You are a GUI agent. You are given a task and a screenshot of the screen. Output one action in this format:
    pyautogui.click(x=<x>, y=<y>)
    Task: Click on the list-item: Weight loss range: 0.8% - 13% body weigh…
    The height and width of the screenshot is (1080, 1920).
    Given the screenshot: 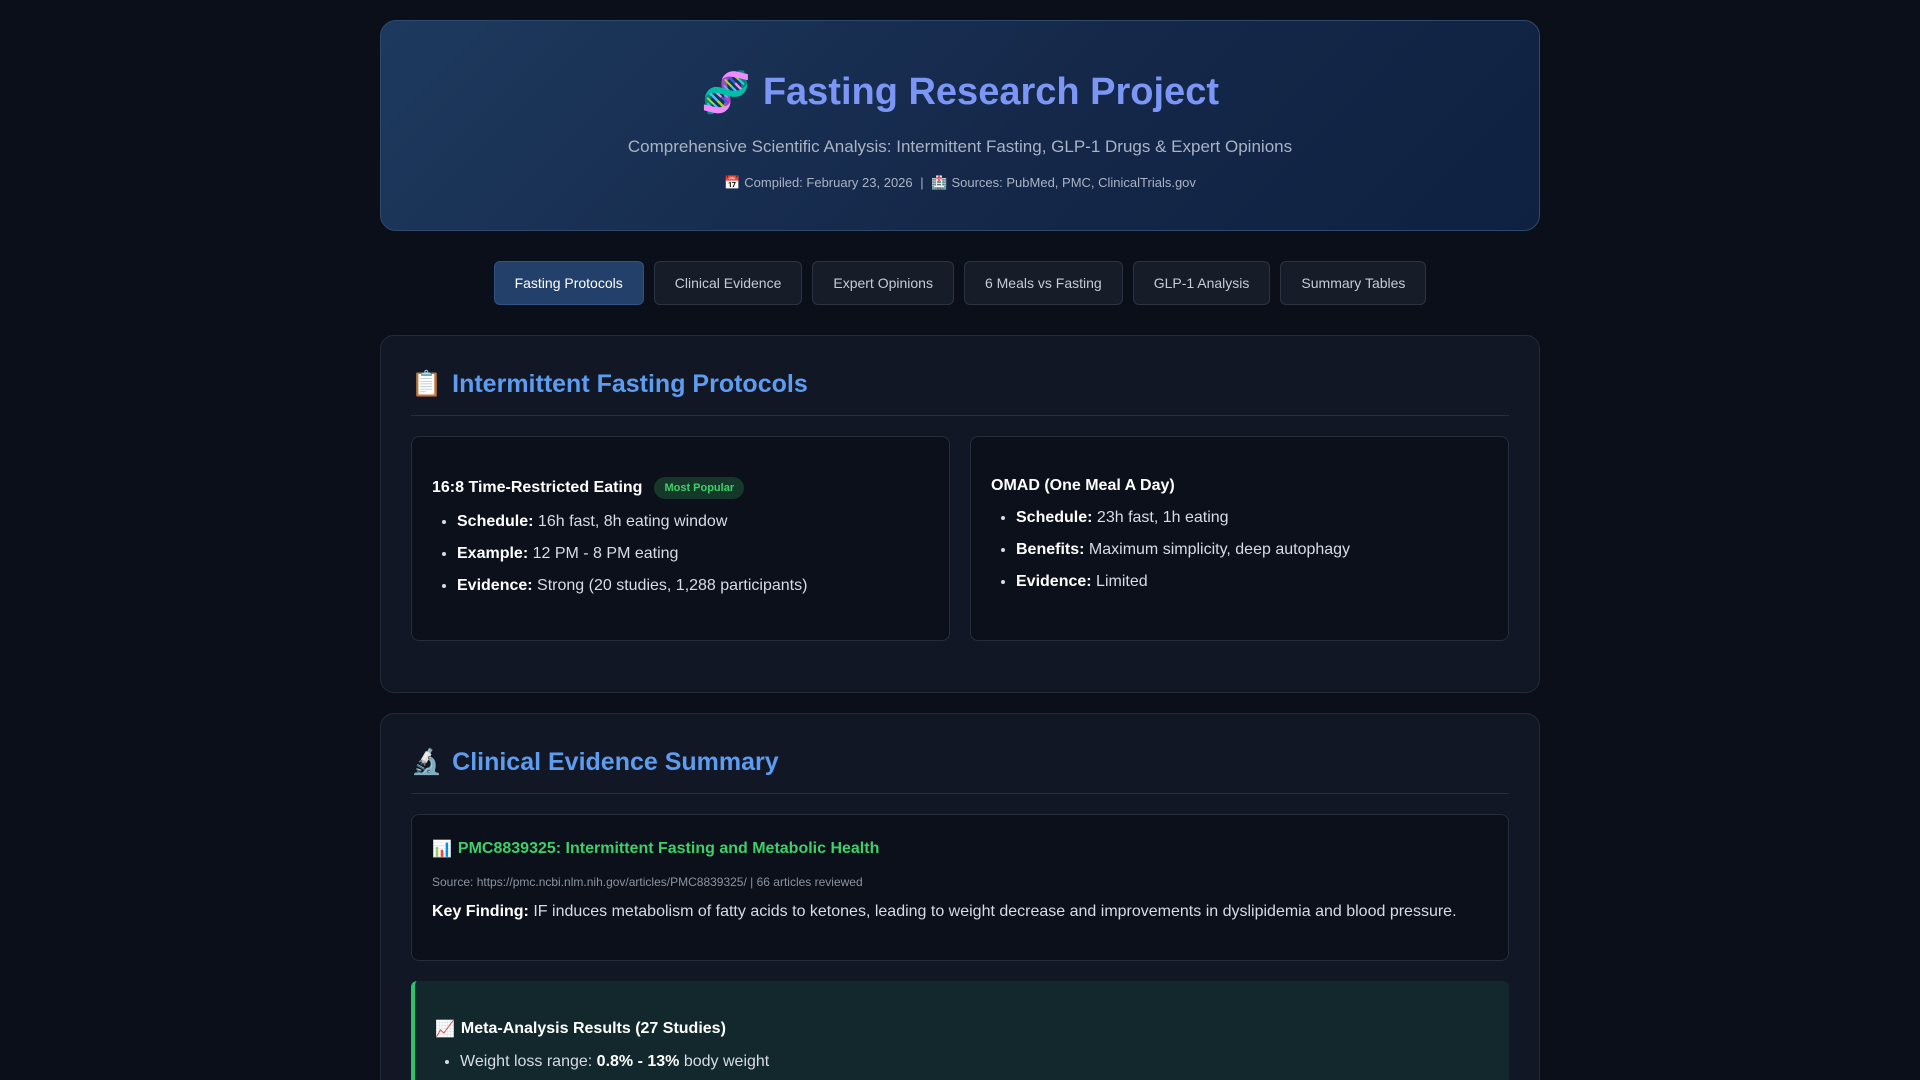 What is the action you would take?
    pyautogui.click(x=974, y=1062)
    